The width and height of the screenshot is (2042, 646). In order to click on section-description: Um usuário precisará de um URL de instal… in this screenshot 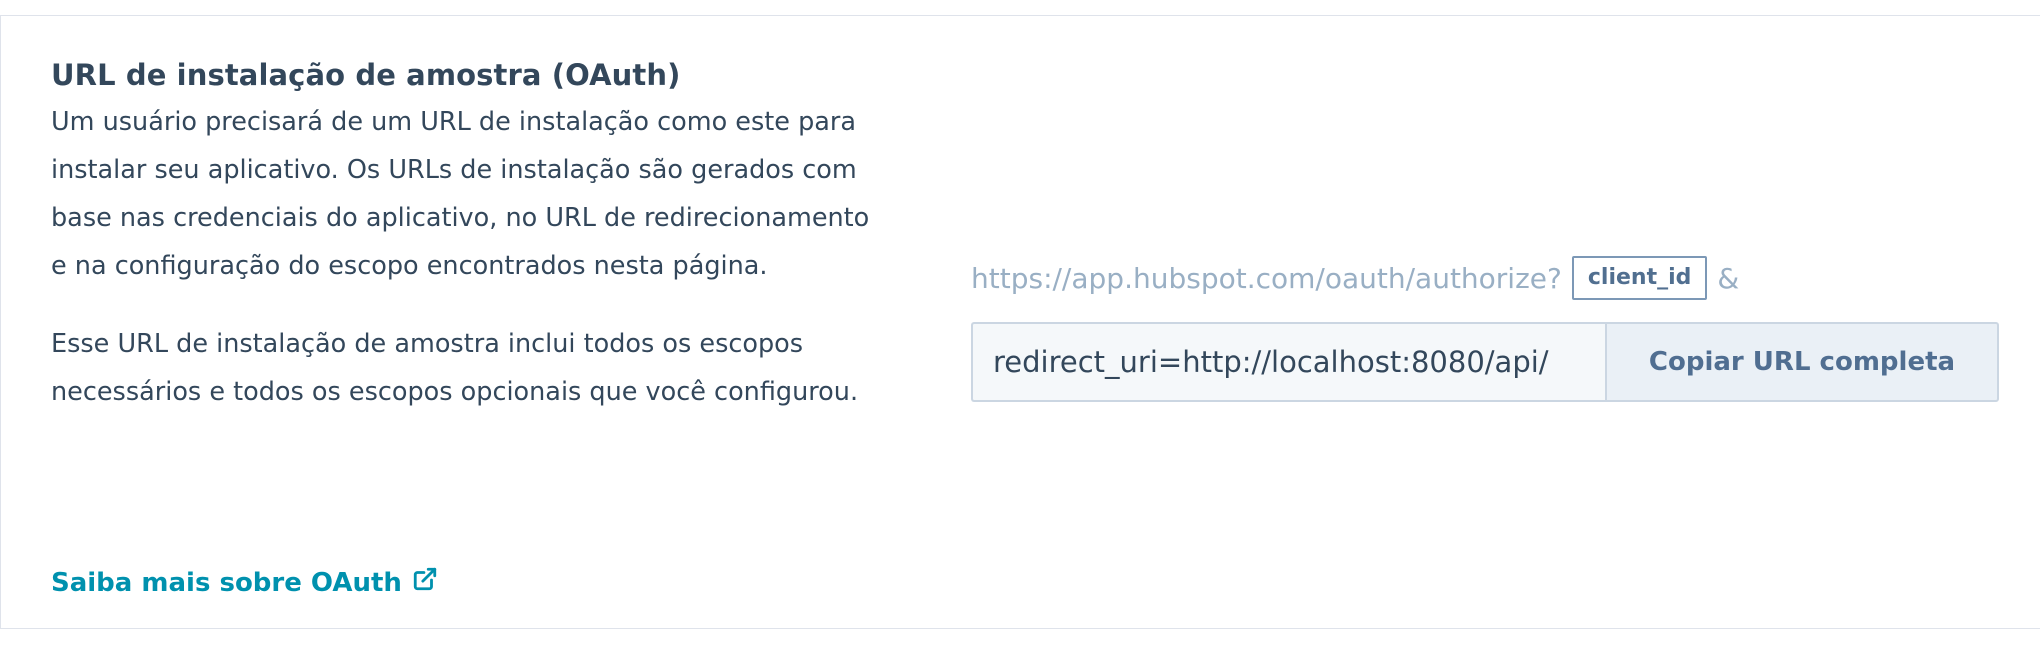, I will do `click(460, 194)`.